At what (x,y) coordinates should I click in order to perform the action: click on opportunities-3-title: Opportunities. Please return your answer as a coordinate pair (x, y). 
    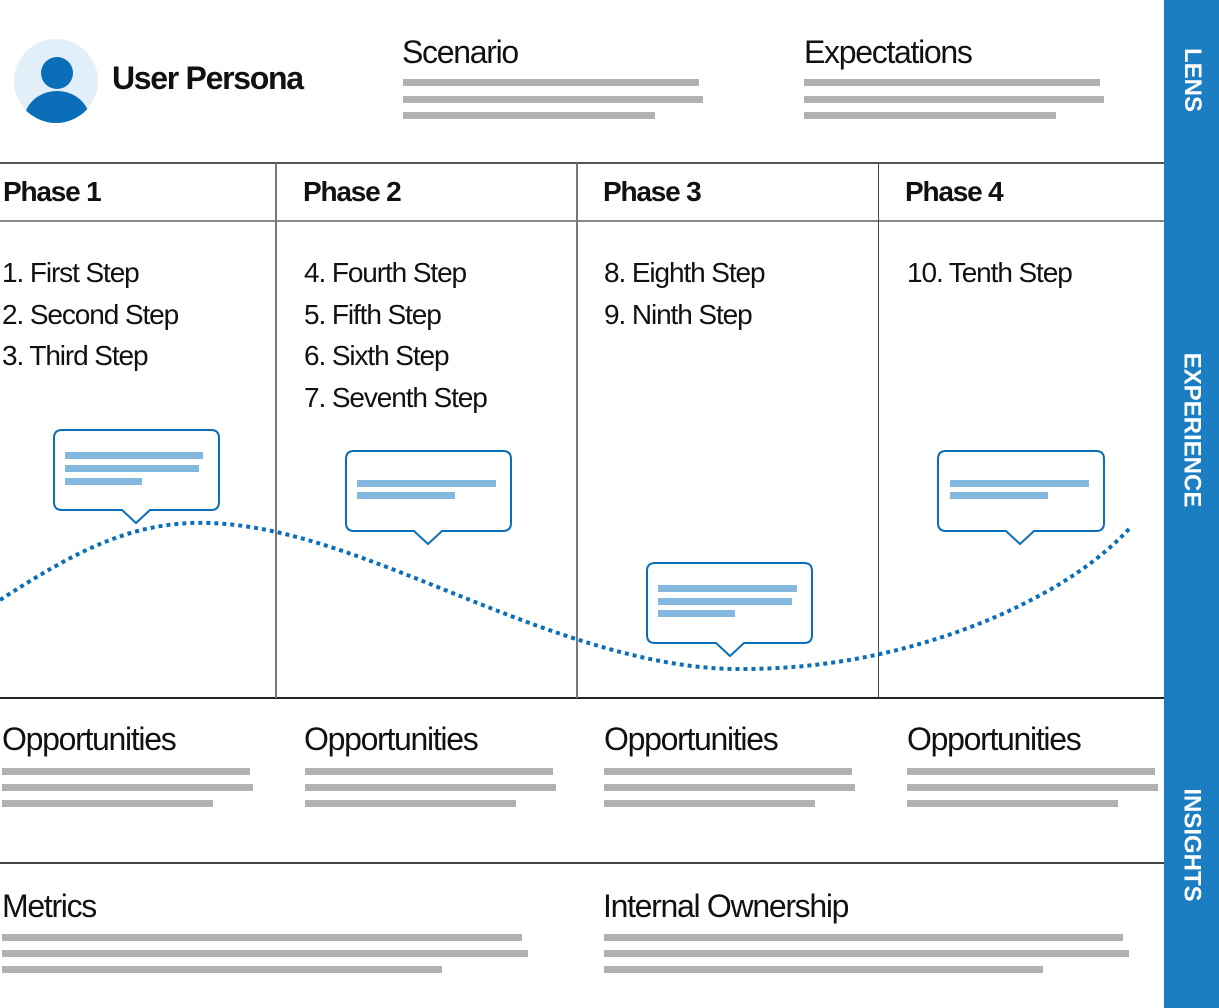
    Looking at the image, I should click on (691, 739).